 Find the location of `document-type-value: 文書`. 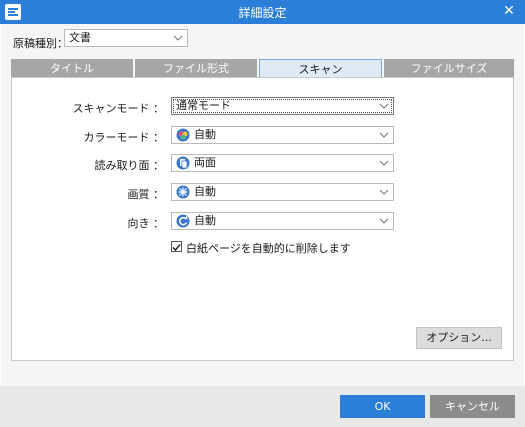

document-type-value: 文書 is located at coordinates (80, 37).